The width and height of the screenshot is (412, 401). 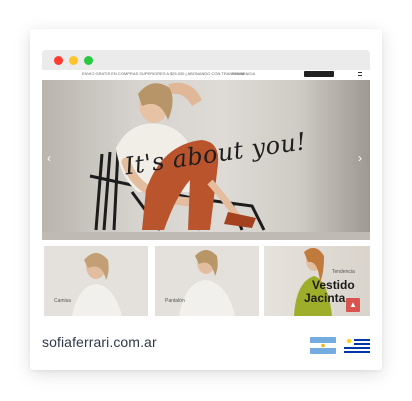 I want to click on argentina-flag-icon, so click(x=323, y=345).